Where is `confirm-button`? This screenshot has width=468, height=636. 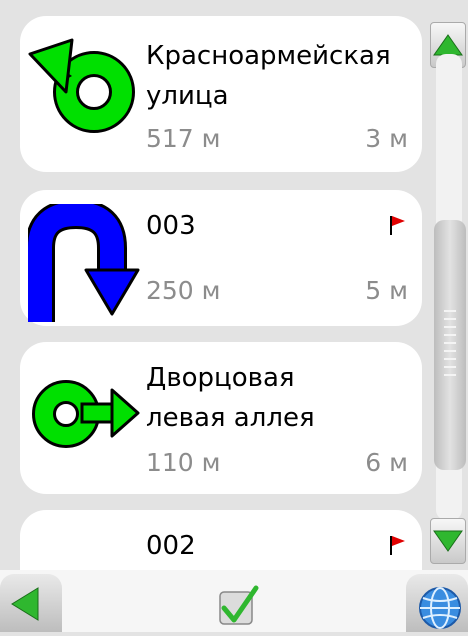
confirm-button is located at coordinates (237, 603).